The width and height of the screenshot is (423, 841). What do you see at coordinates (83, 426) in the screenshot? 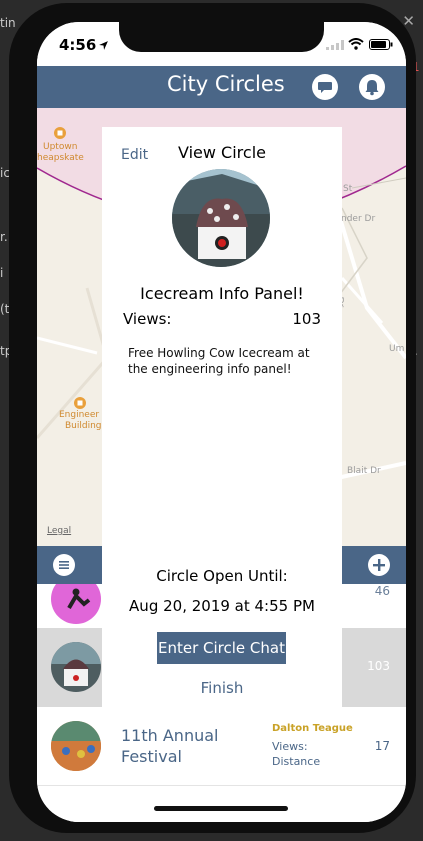
I see `map-label: Building` at bounding box center [83, 426].